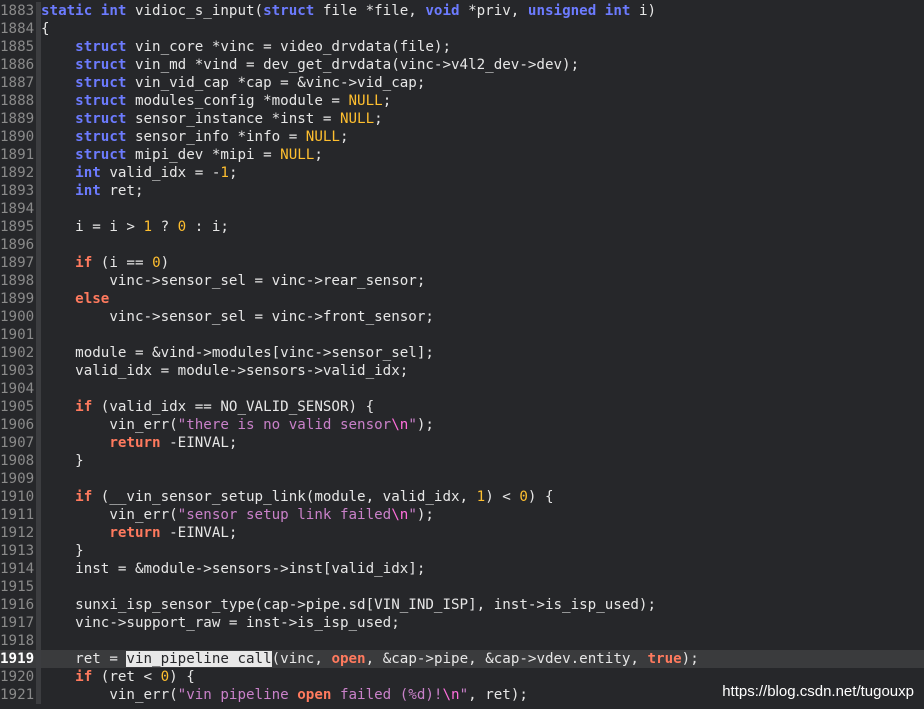  What do you see at coordinates (540, 497) in the screenshot?
I see `code-token: ) {` at bounding box center [540, 497].